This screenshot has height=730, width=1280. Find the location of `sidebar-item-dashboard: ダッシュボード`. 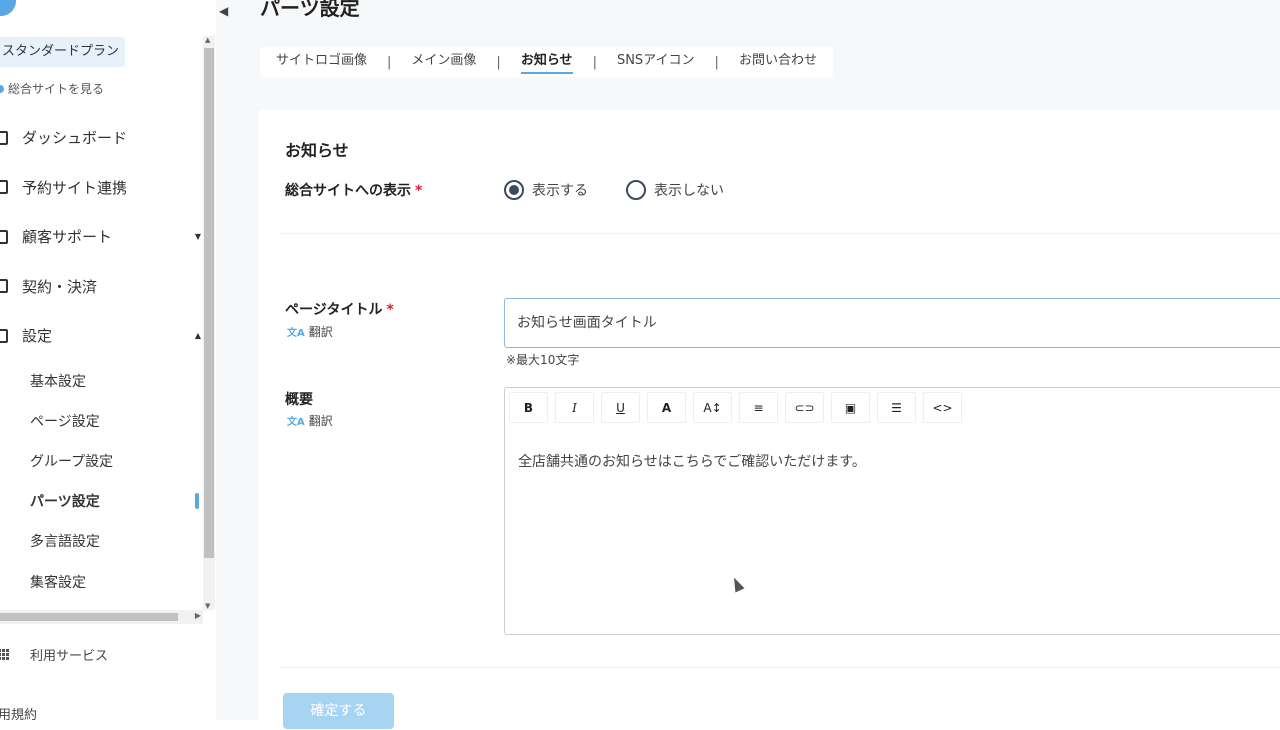

sidebar-item-dashboard: ダッシュボード is located at coordinates (102, 138).